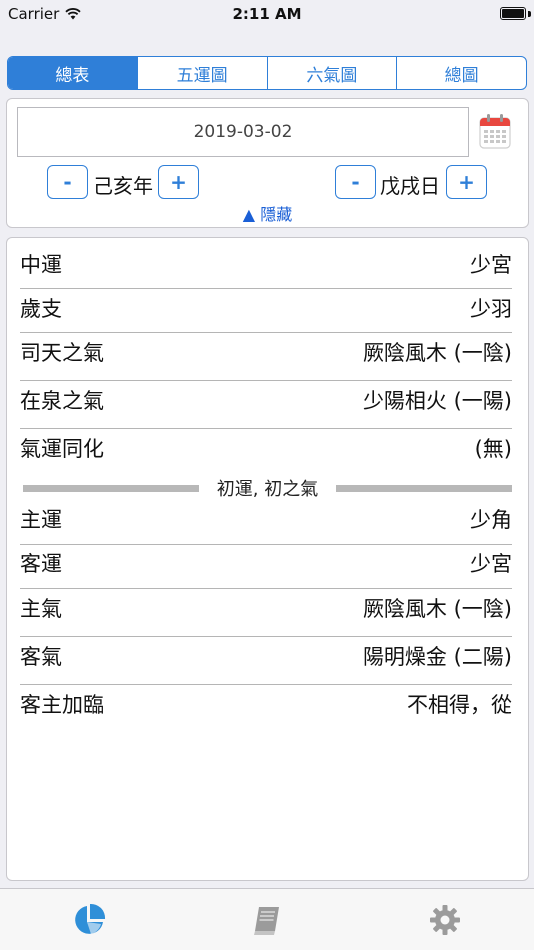  Describe the element at coordinates (267, 163) in the screenshot. I see `date-panel: 2019-03-02 - 己亥年 + - 戊戌日 + ▲ 隱藏` at that location.